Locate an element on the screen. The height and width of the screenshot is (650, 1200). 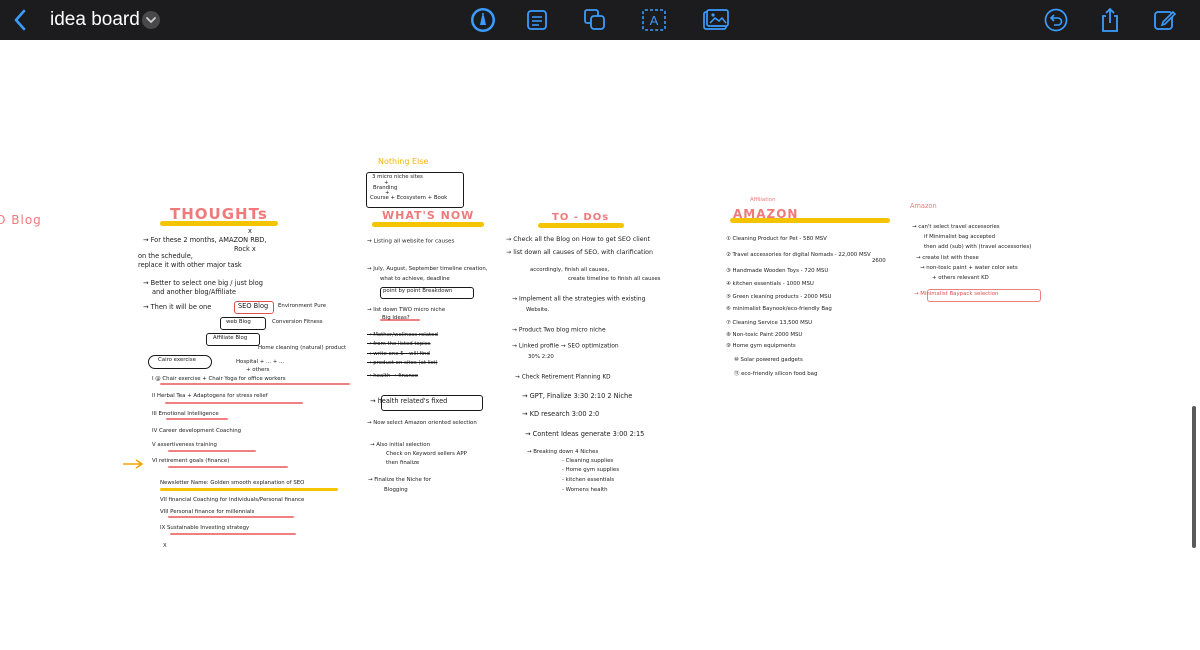
todo-line: → Content Ideas generate 3:00 2:15 is located at coordinates (585, 434).